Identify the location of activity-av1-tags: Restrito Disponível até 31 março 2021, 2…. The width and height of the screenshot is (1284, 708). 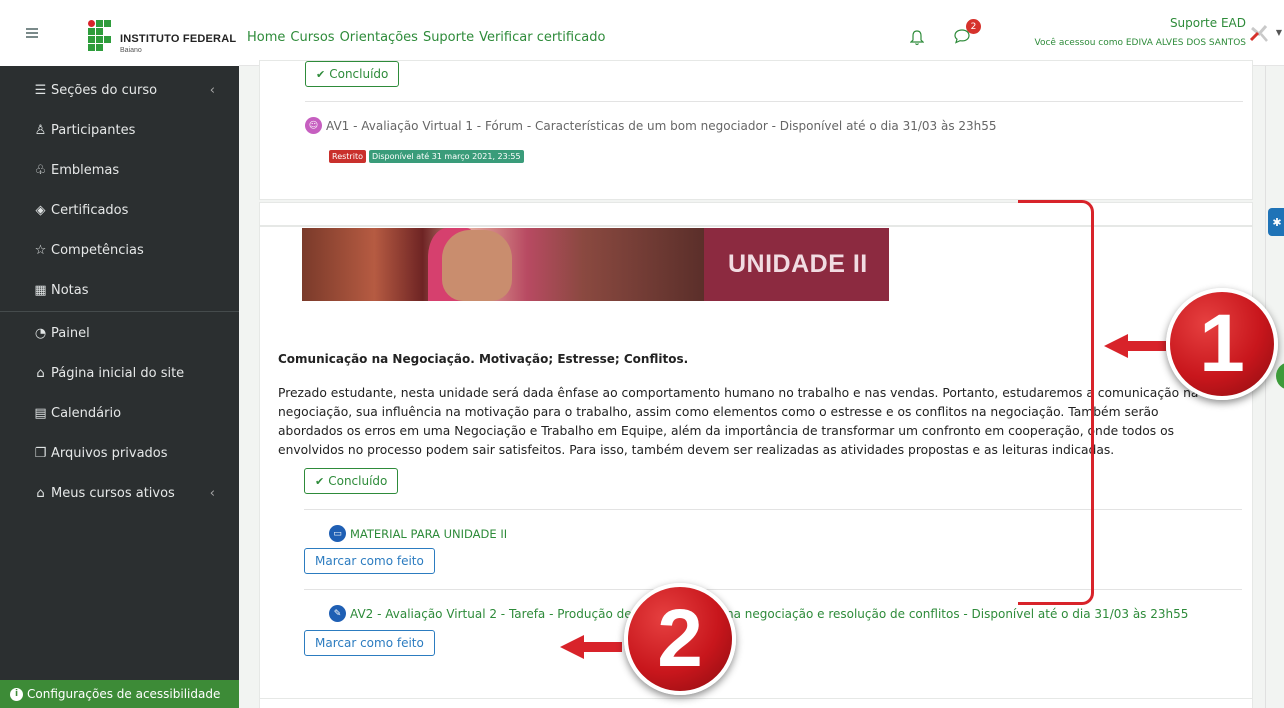
(428, 156).